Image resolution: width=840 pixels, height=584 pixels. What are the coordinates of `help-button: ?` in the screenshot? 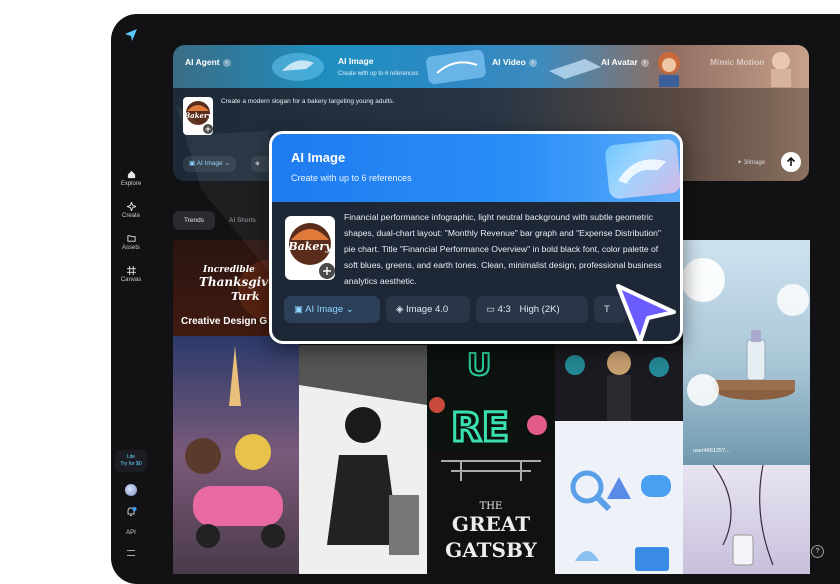 It's located at (817, 551).